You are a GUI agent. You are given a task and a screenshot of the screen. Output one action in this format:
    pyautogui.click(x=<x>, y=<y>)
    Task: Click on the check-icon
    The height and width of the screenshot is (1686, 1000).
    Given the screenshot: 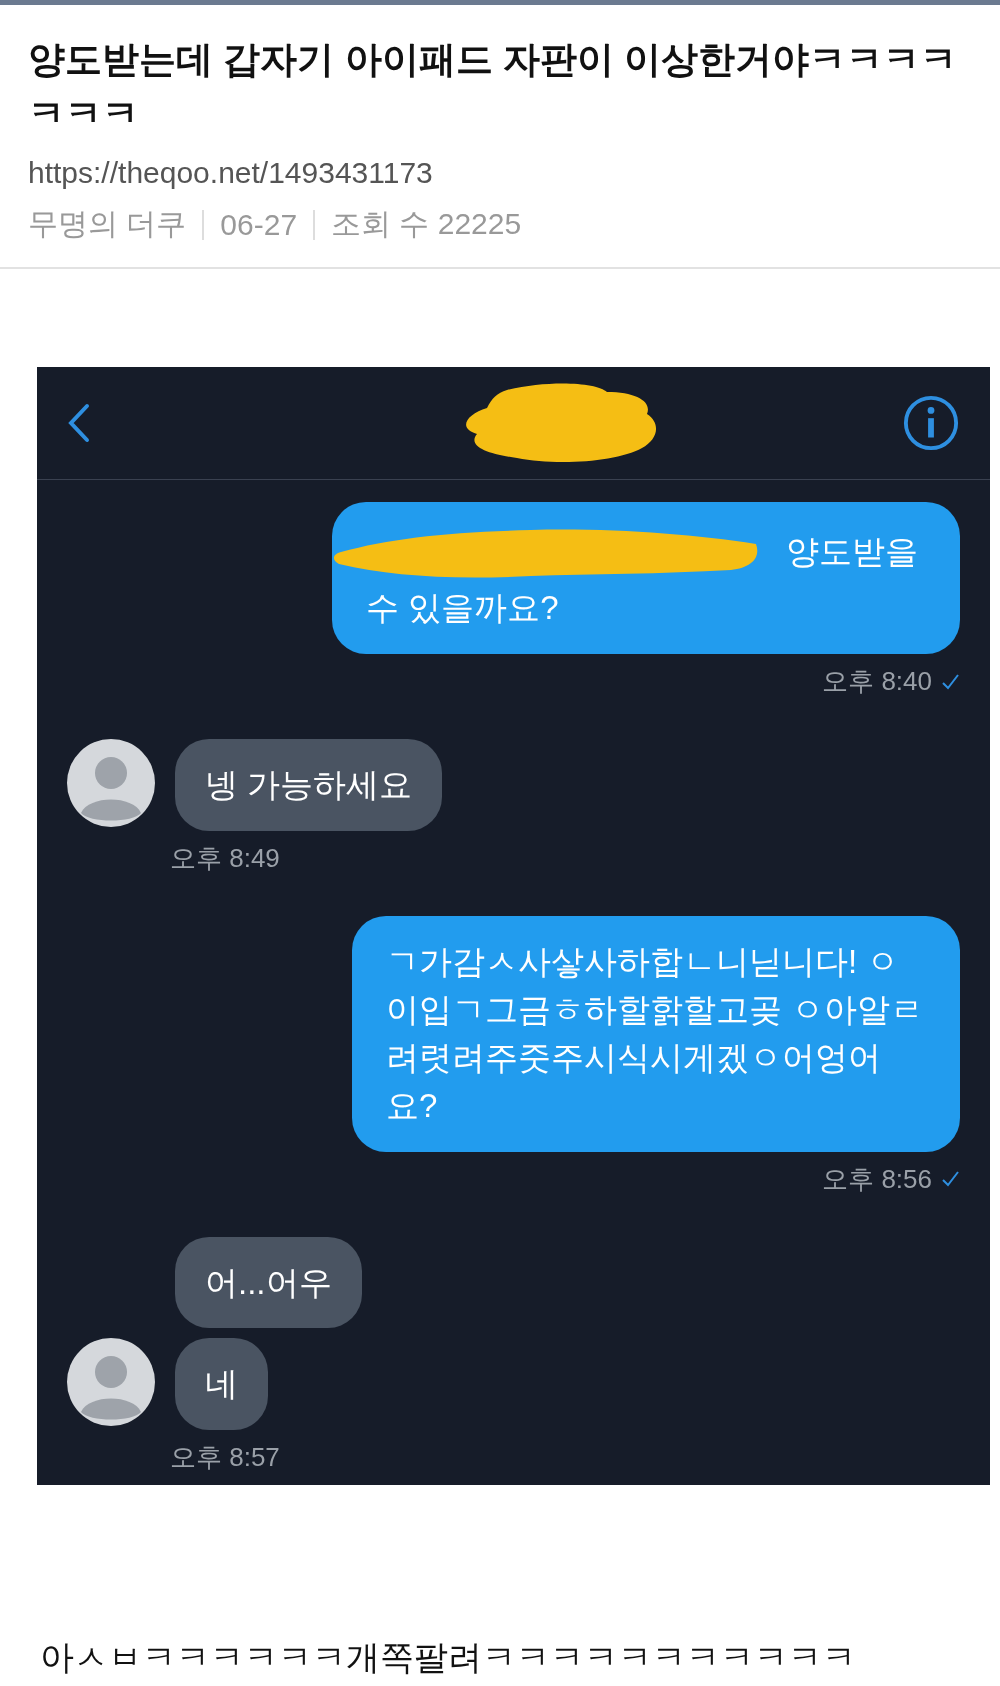 What is the action you would take?
    pyautogui.click(x=950, y=1179)
    